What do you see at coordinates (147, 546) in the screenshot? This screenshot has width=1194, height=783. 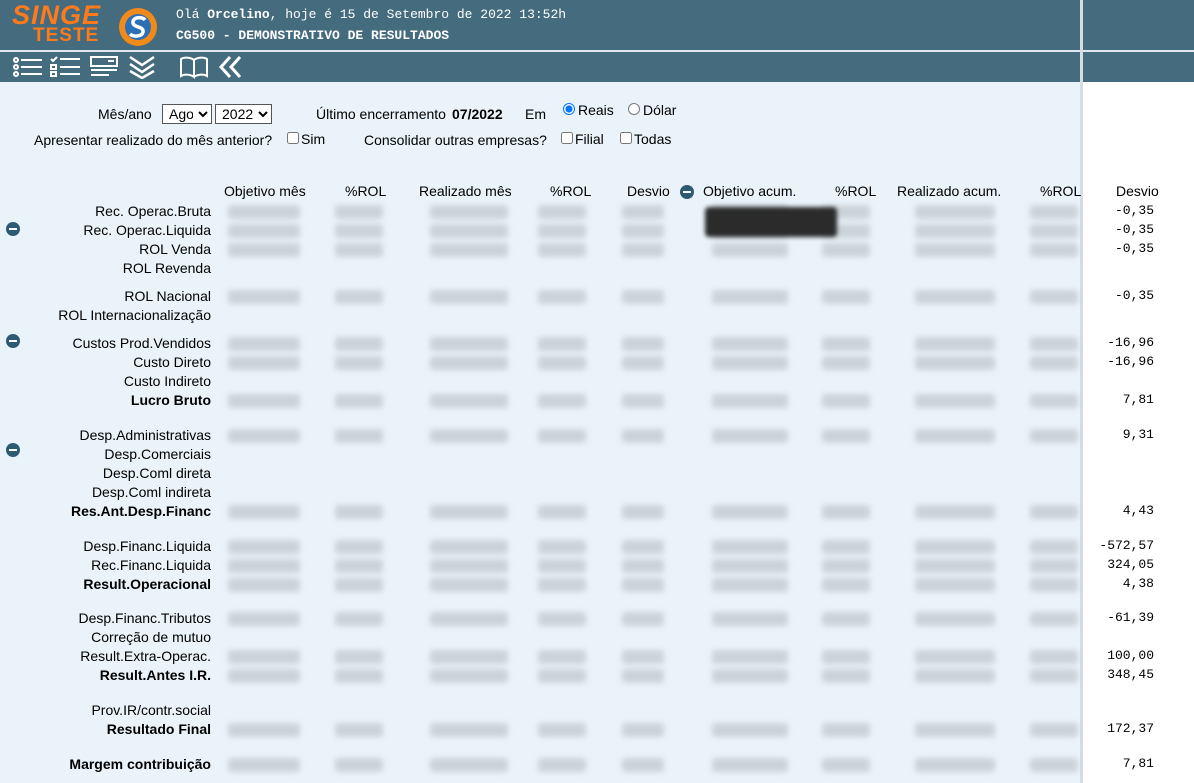 I see `row-label: Desp.Financ.Liquida` at bounding box center [147, 546].